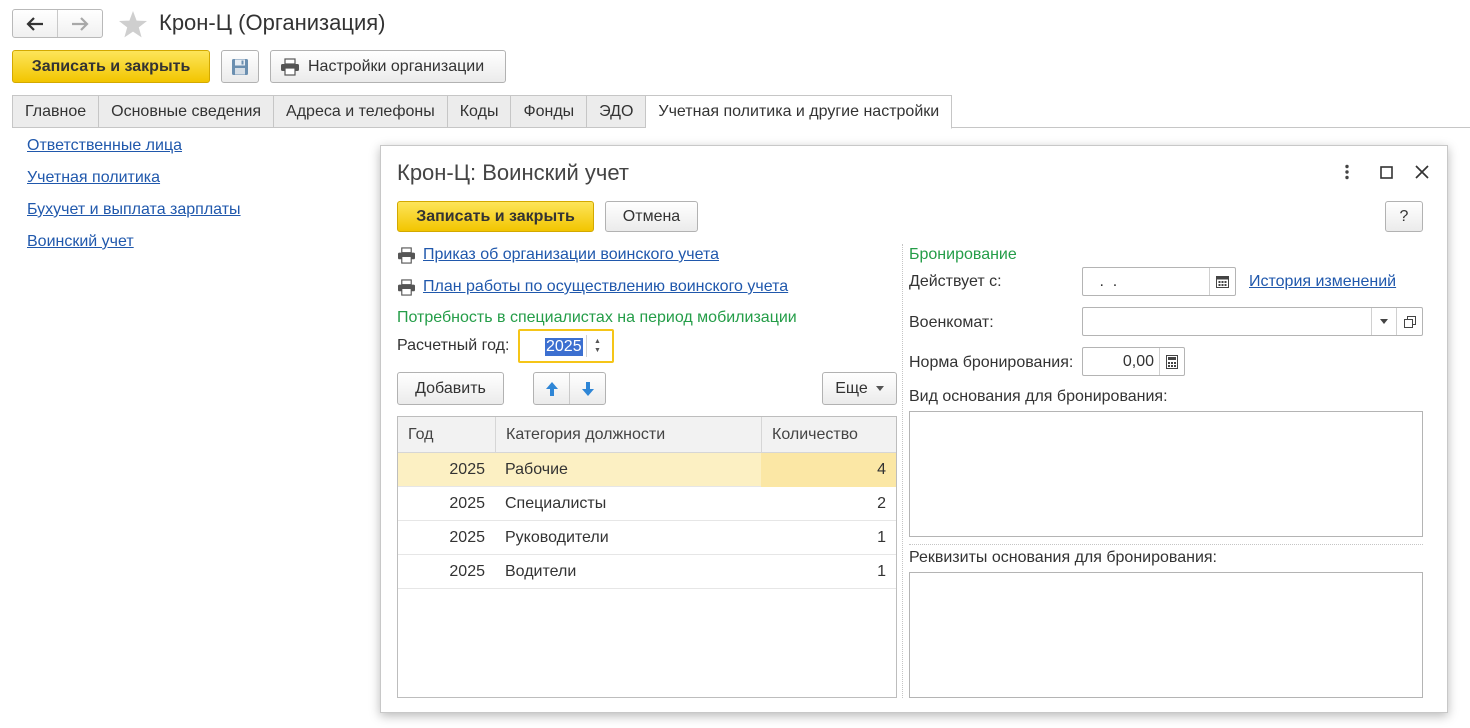 The image size is (1470, 728). I want to click on booking-norm-field: 0,00, so click(1133, 361).